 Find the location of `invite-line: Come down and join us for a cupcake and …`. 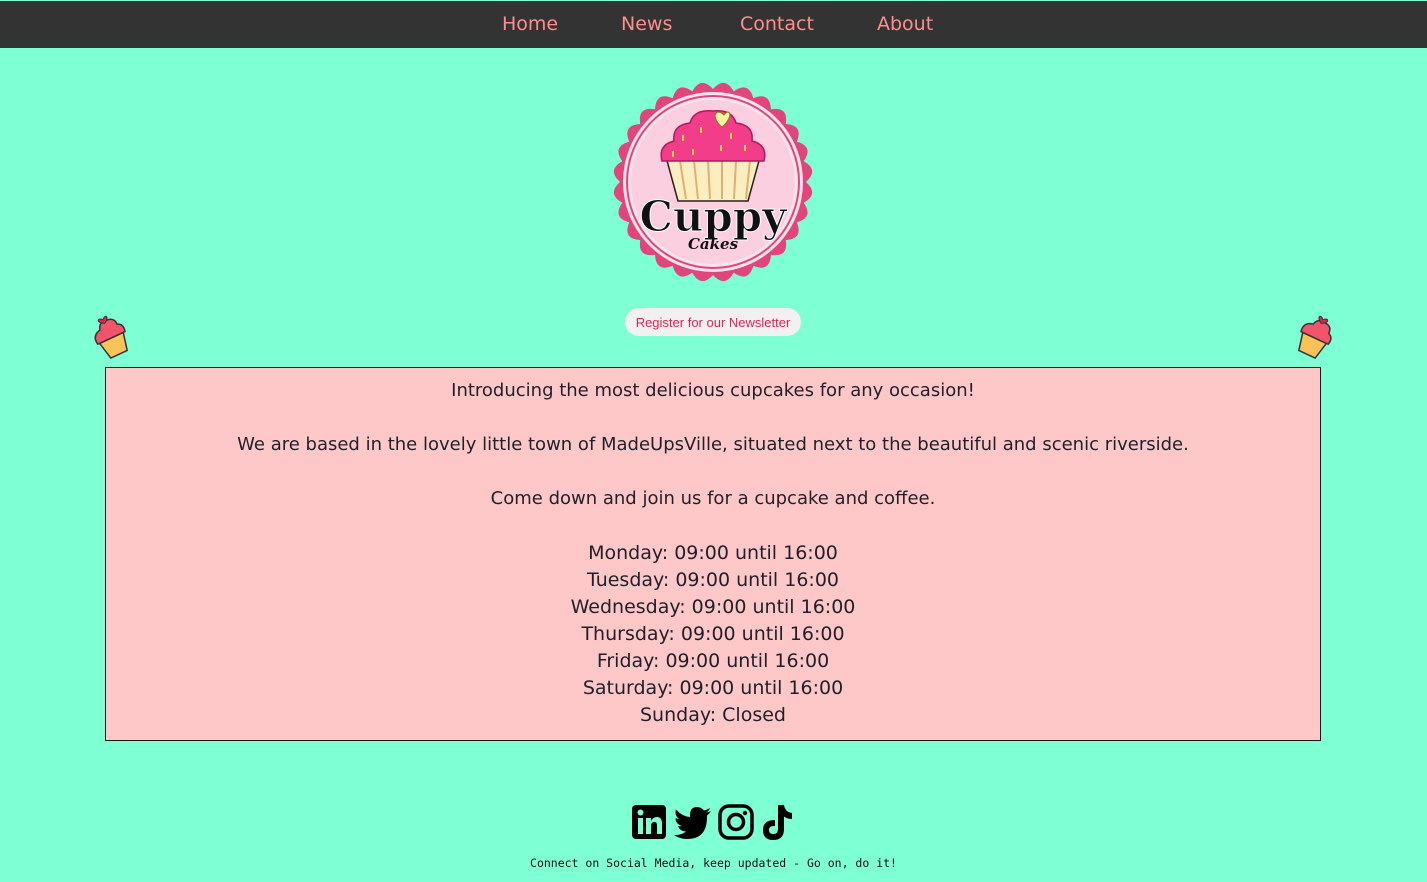

invite-line: Come down and join us for a cupcake and … is located at coordinates (713, 498).